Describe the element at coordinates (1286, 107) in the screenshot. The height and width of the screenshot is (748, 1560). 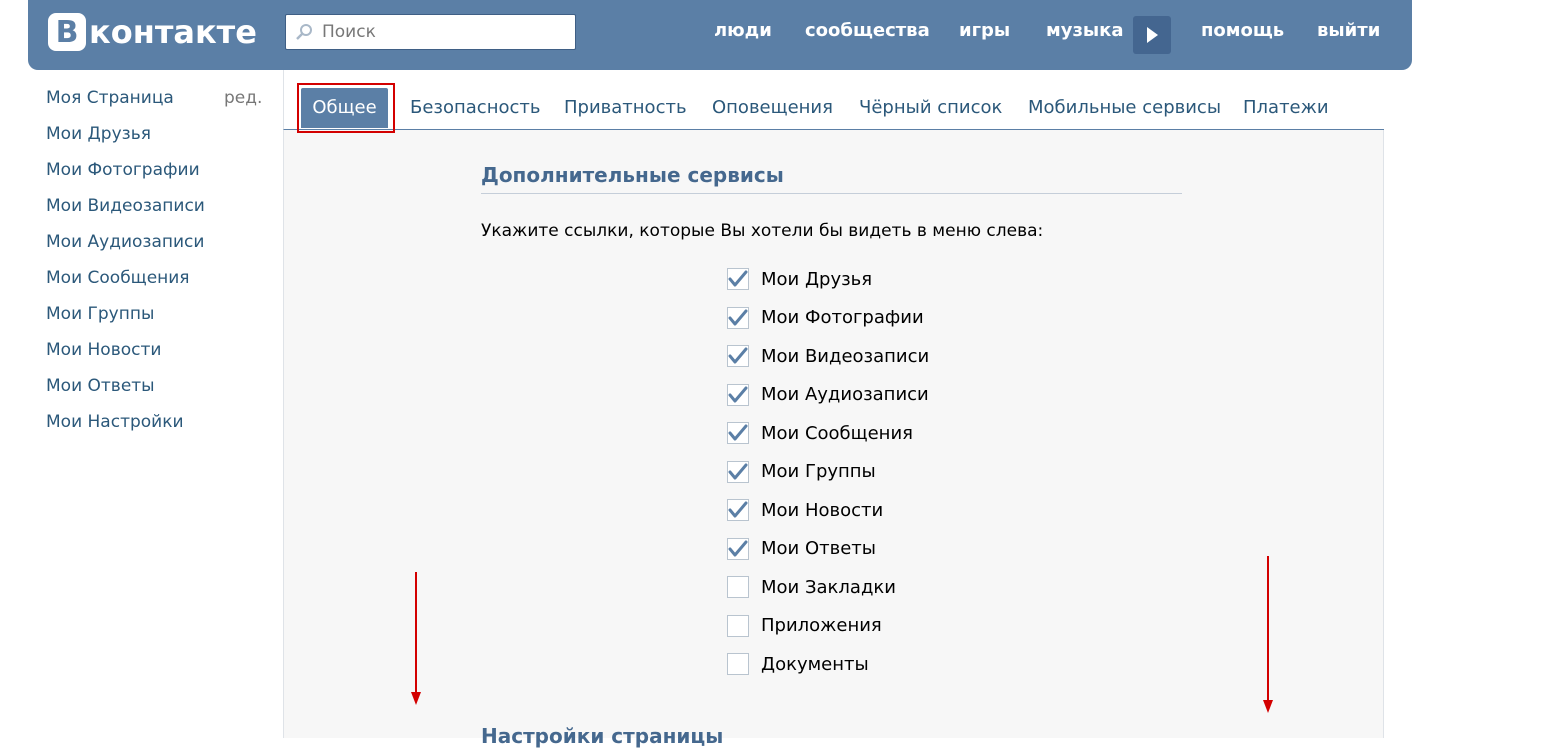
I see `tab-payments: Платежи` at that location.